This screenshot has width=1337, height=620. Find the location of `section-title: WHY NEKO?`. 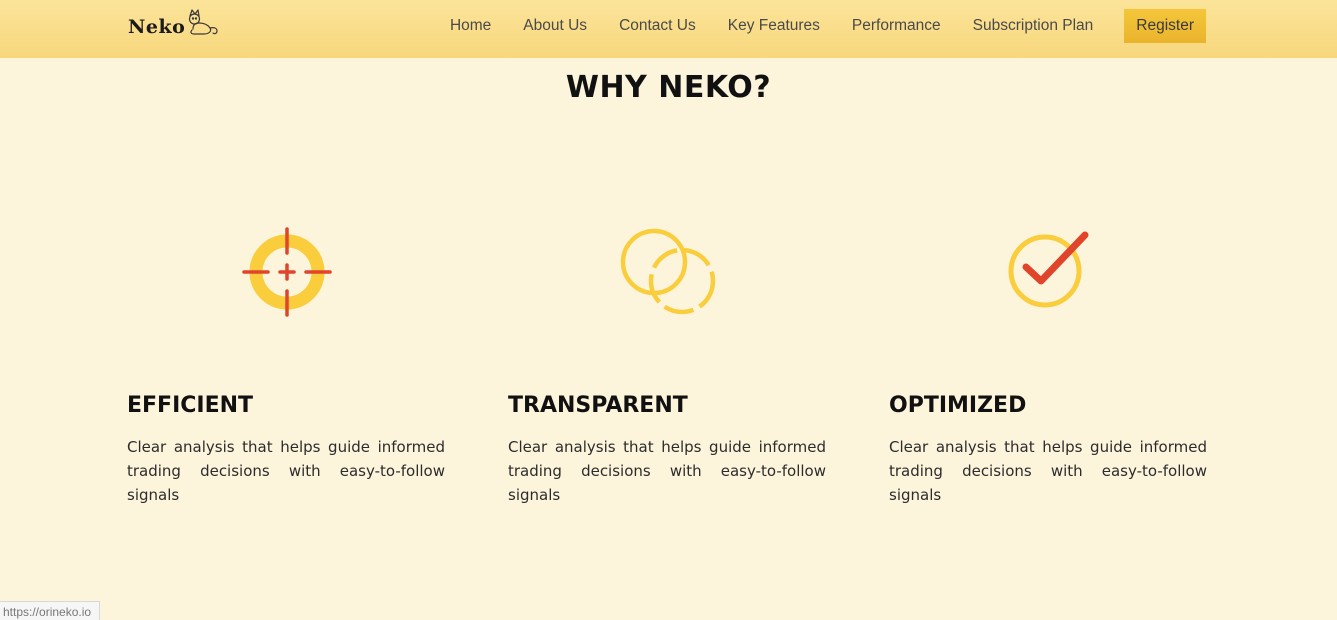

section-title: WHY NEKO? is located at coordinates (668, 87).